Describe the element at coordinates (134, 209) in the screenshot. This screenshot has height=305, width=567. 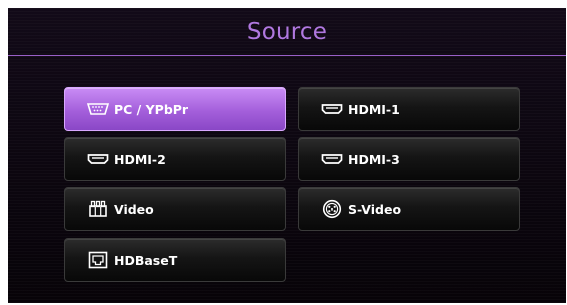
I see `source-label: Video` at that location.